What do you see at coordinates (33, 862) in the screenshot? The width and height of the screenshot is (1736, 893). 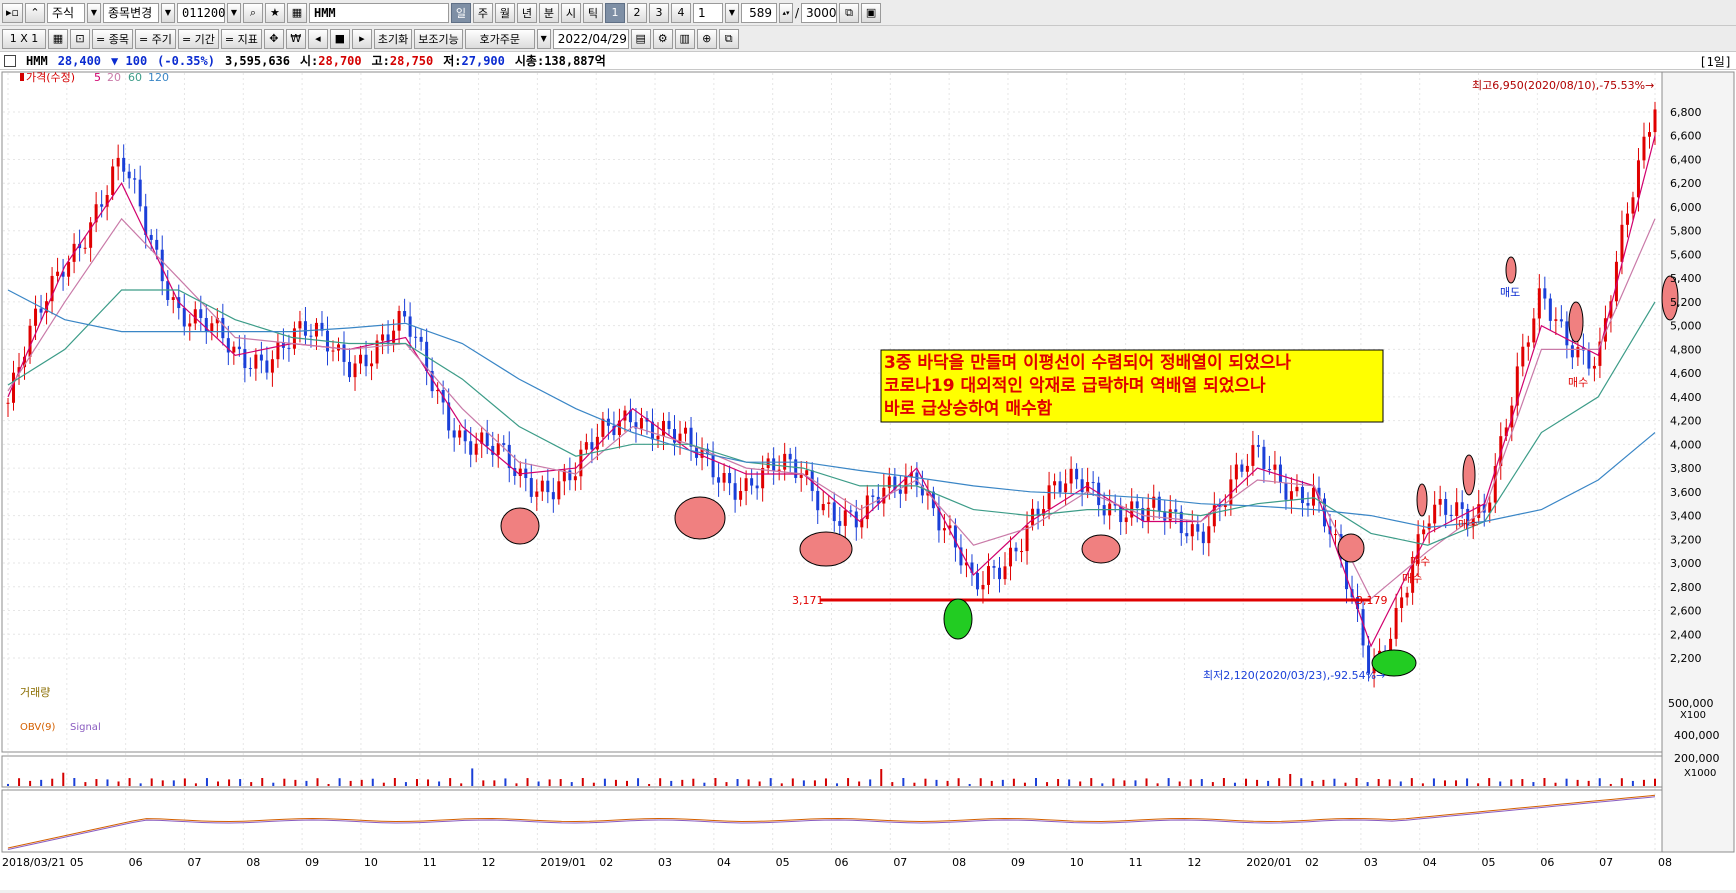 I see `date-tick-label: 2018/03/21` at bounding box center [33, 862].